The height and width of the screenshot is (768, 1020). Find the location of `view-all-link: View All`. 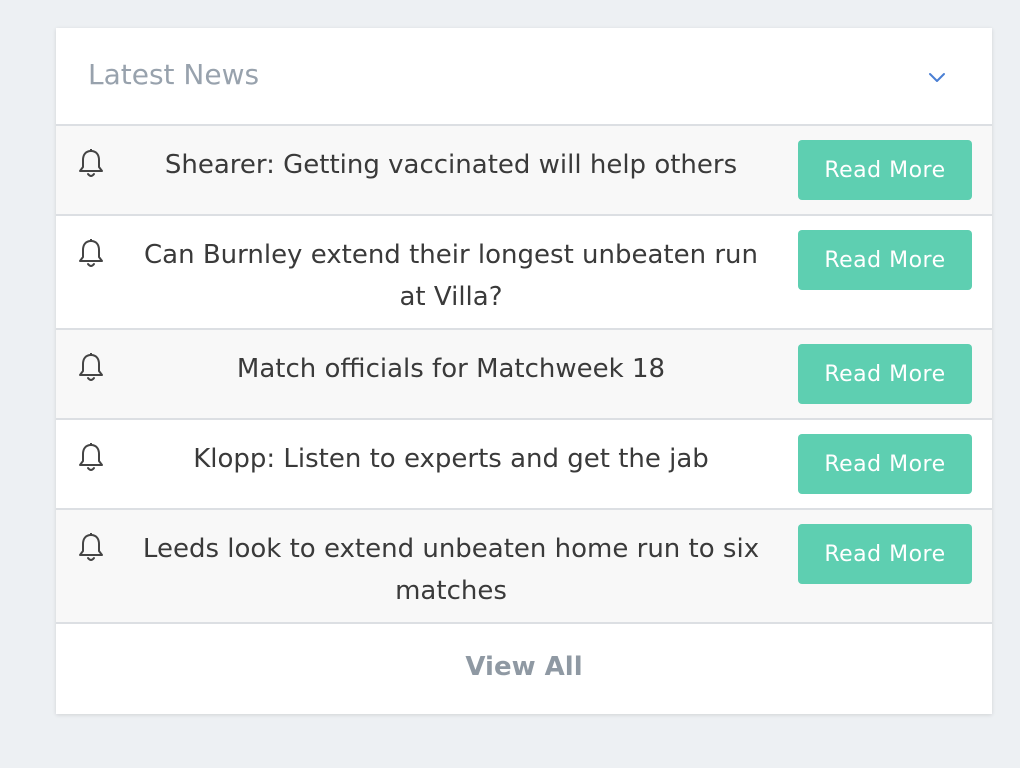

view-all-link: View All is located at coordinates (524, 667).